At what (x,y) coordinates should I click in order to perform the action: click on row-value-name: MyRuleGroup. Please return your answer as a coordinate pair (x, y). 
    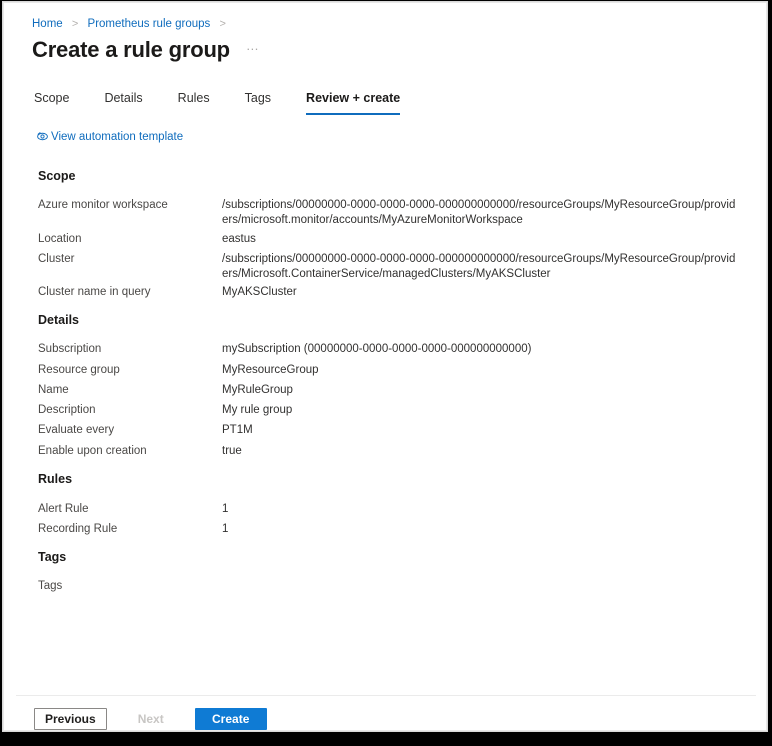
    Looking at the image, I should click on (257, 390).